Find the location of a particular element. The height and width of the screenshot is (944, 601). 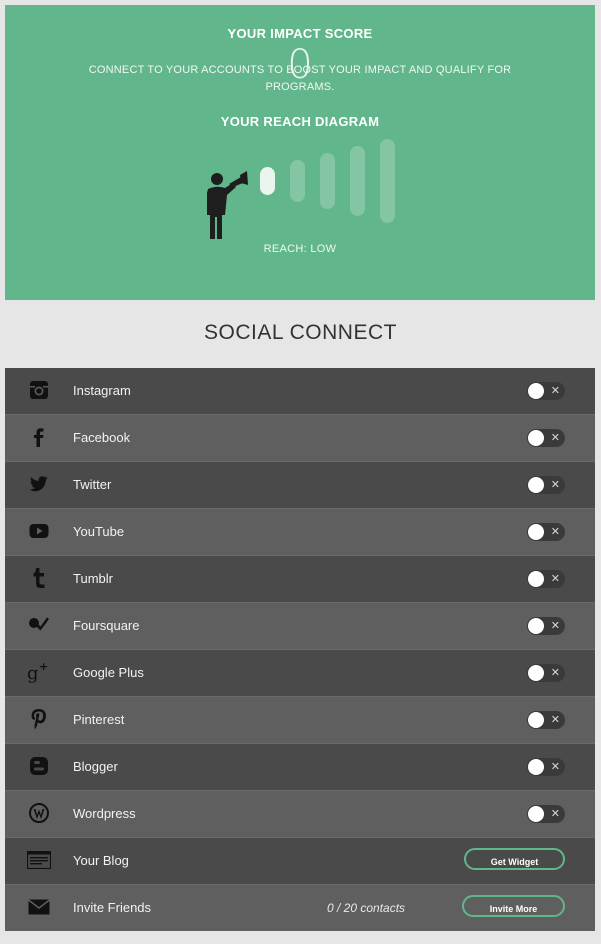

account-label: Facebook is located at coordinates (102, 437).